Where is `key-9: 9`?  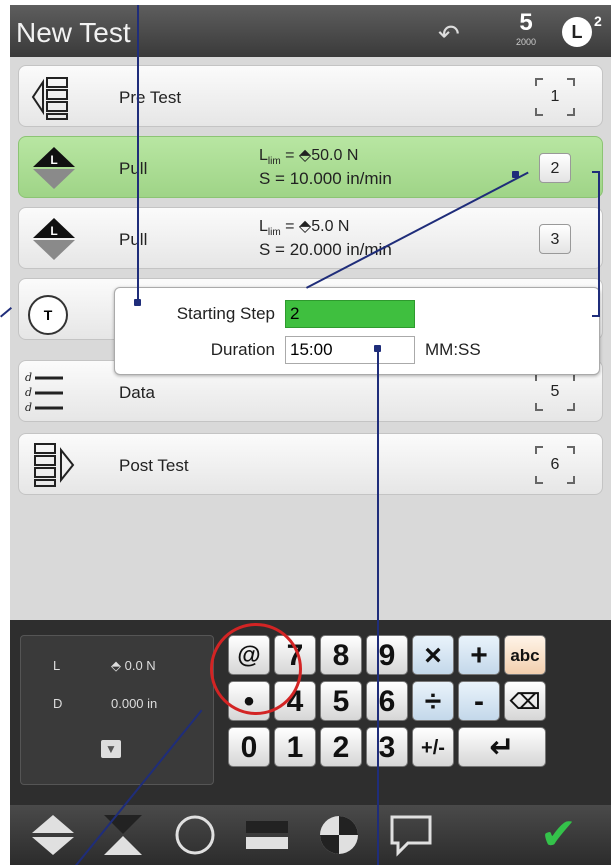
key-9: 9 is located at coordinates (387, 655).